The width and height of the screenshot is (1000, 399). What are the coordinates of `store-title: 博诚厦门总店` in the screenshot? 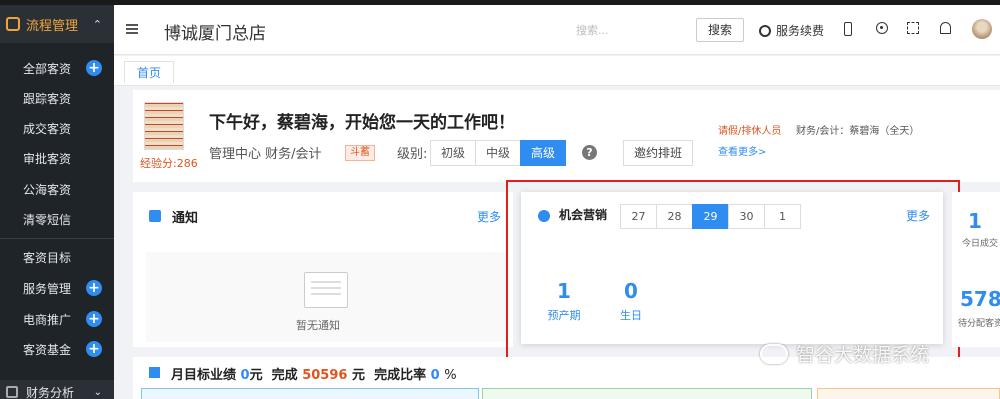 It's located at (215, 34).